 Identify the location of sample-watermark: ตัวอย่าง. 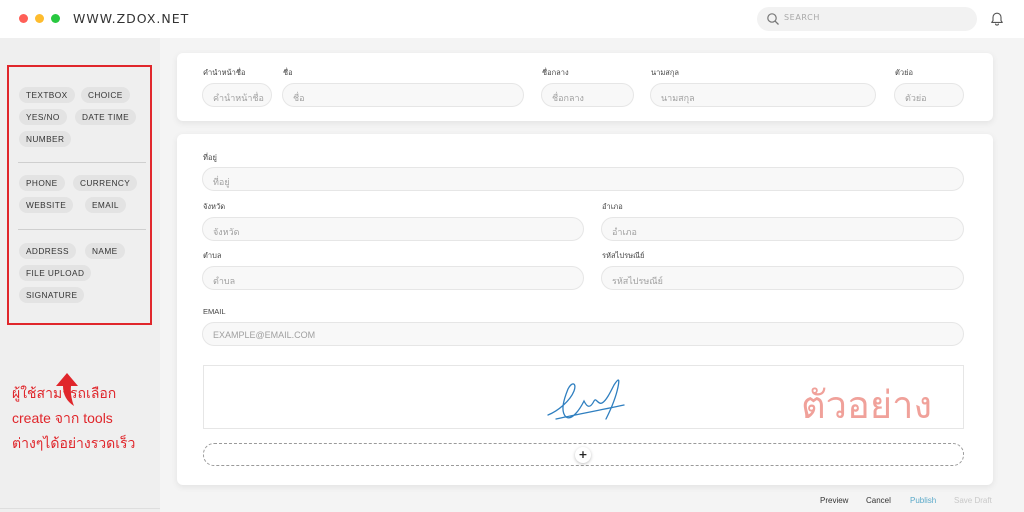
(866, 406).